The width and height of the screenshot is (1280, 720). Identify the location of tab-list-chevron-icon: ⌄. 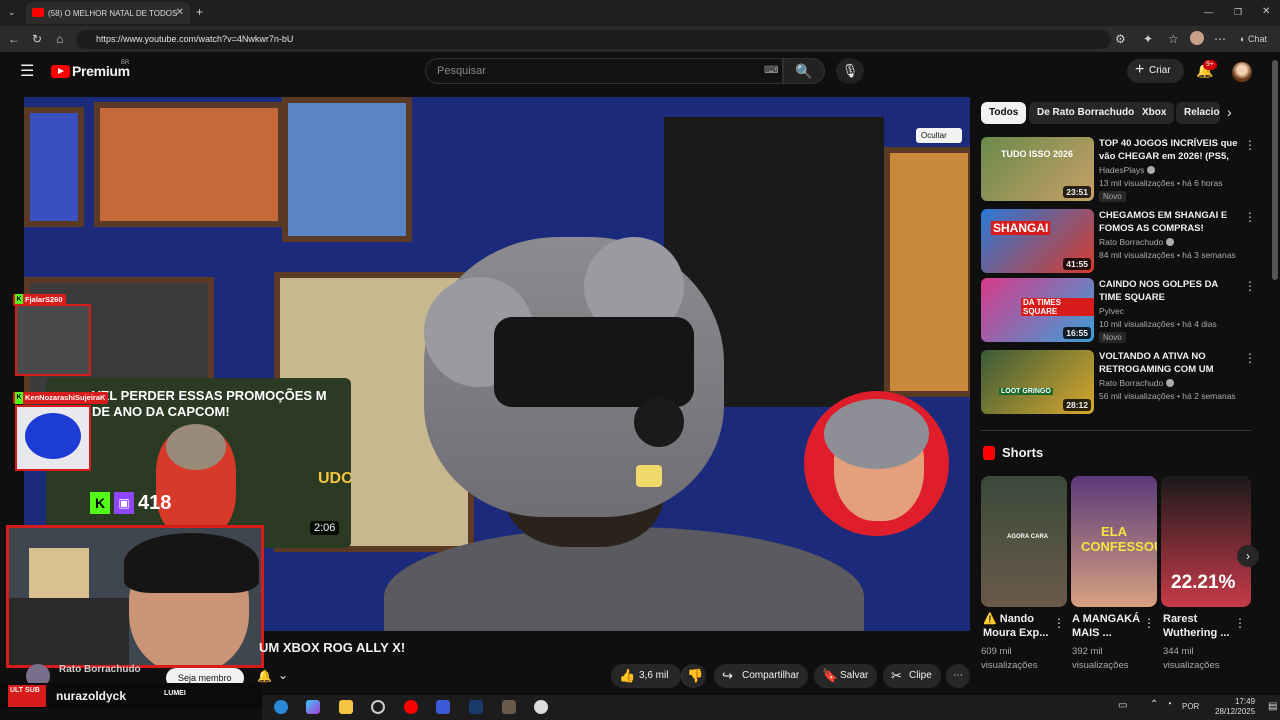
(12, 12).